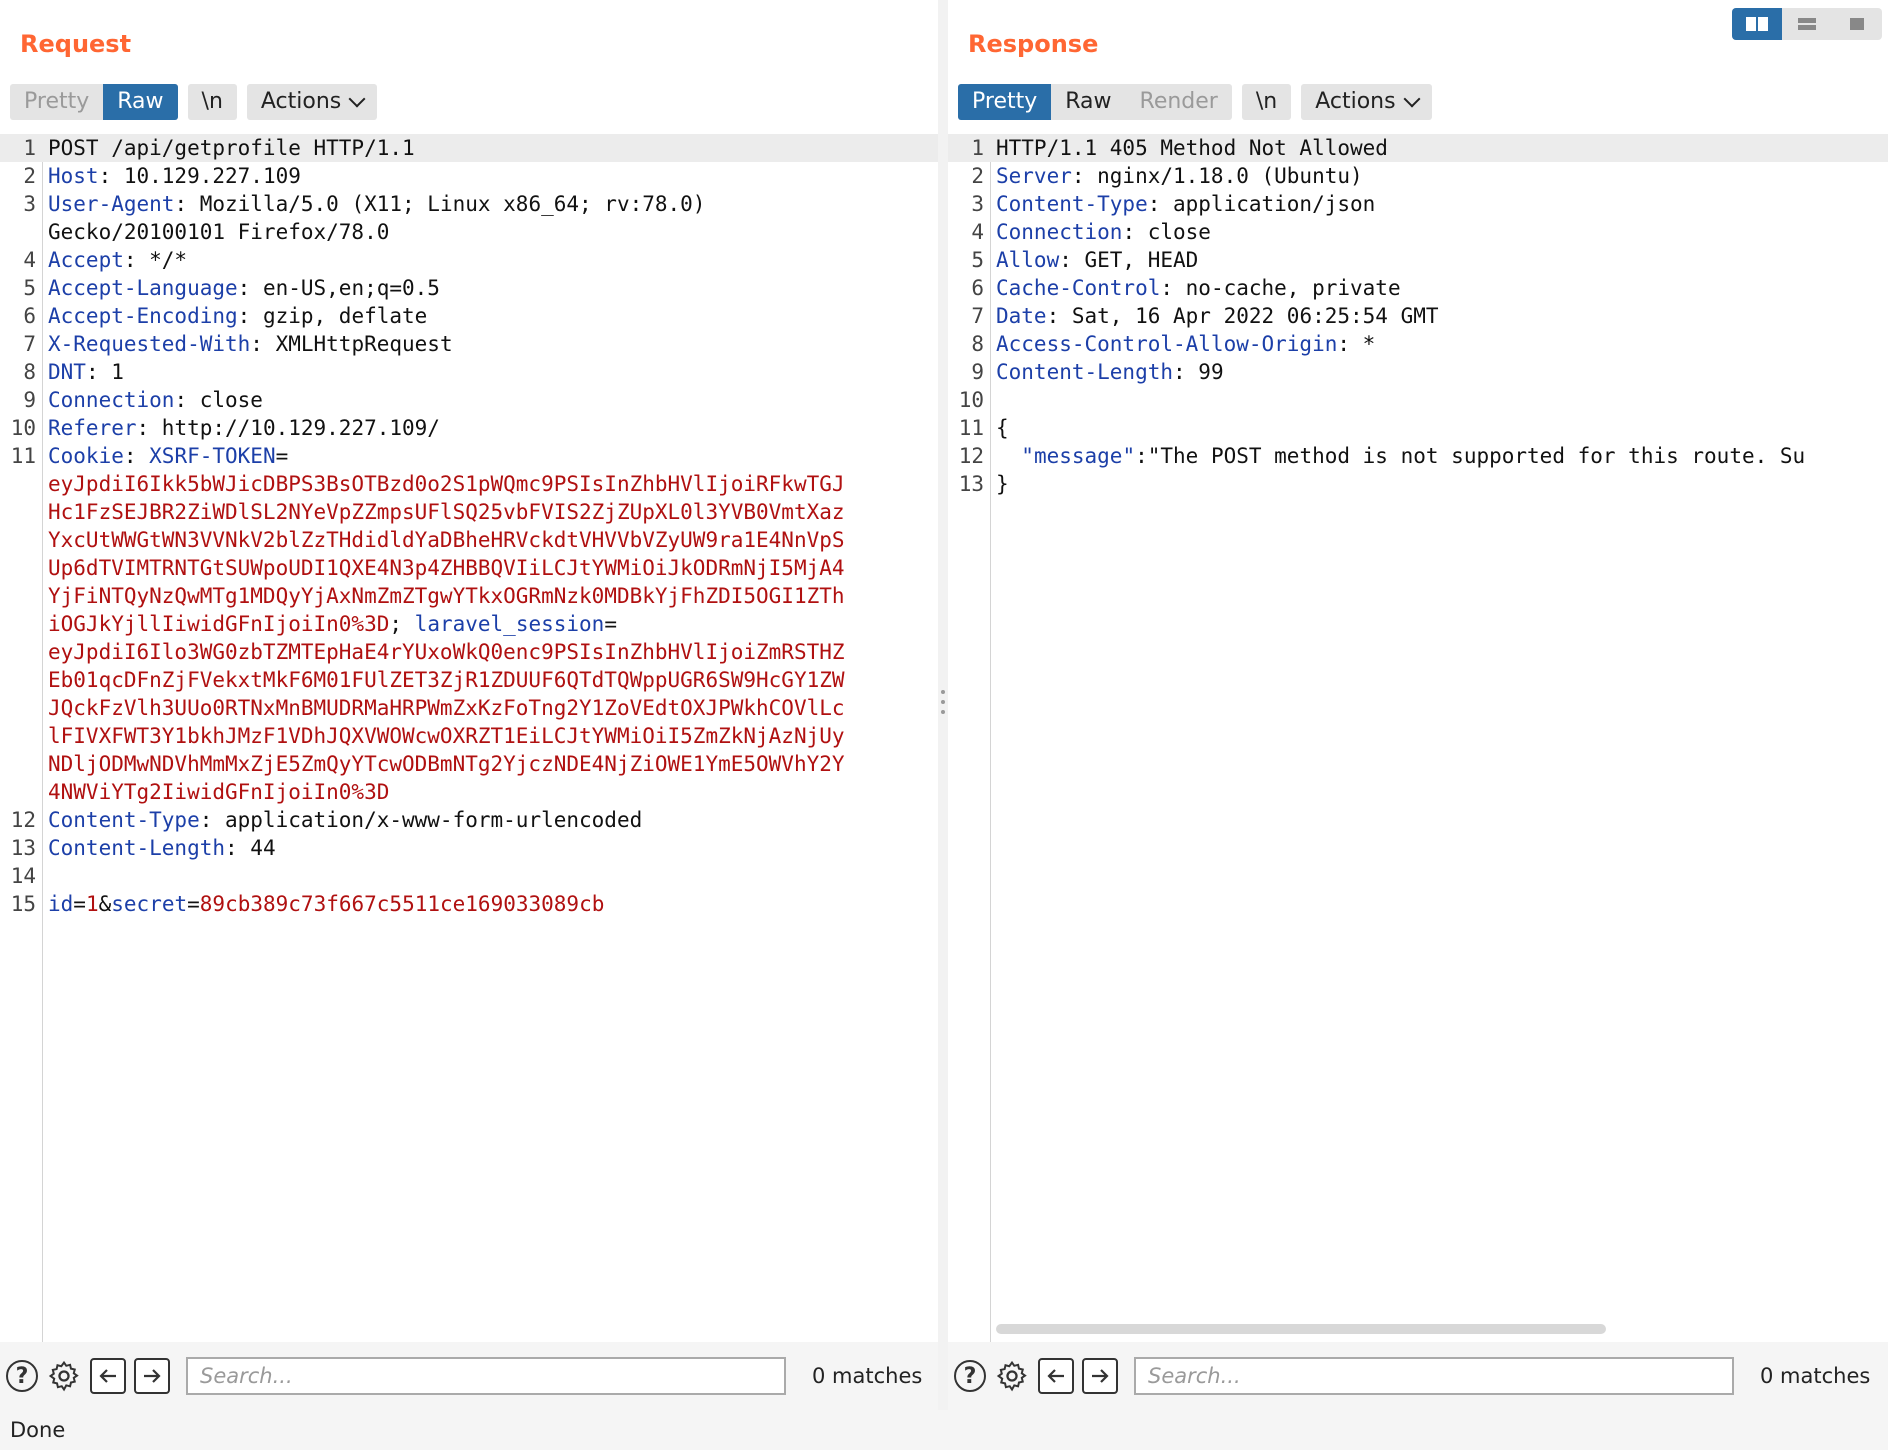  Describe the element at coordinates (1418, 204) in the screenshot. I see `response-code-line: 3 Content-Type: application/json` at that location.